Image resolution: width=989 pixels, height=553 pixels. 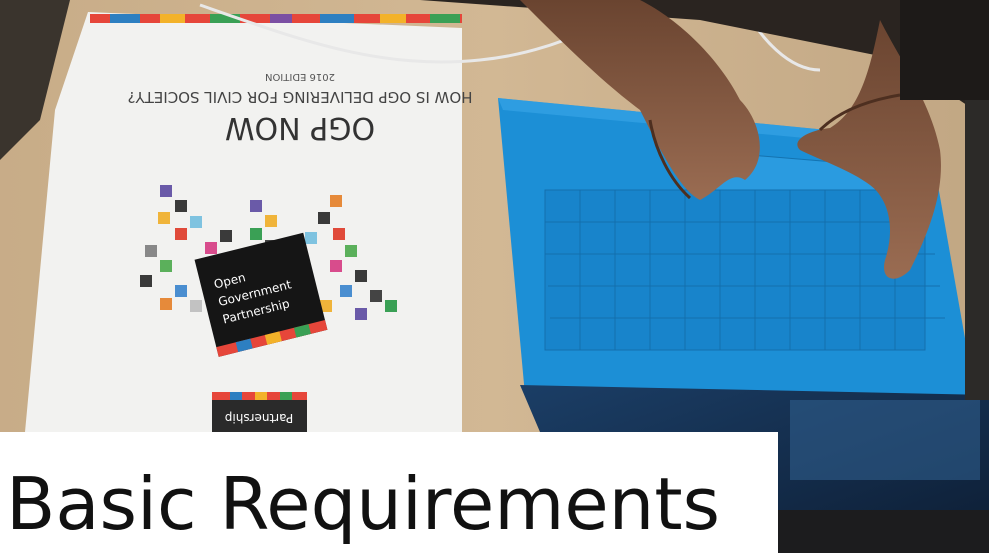 I want to click on booklet-footer-logo: Partnership, so click(x=259, y=412).